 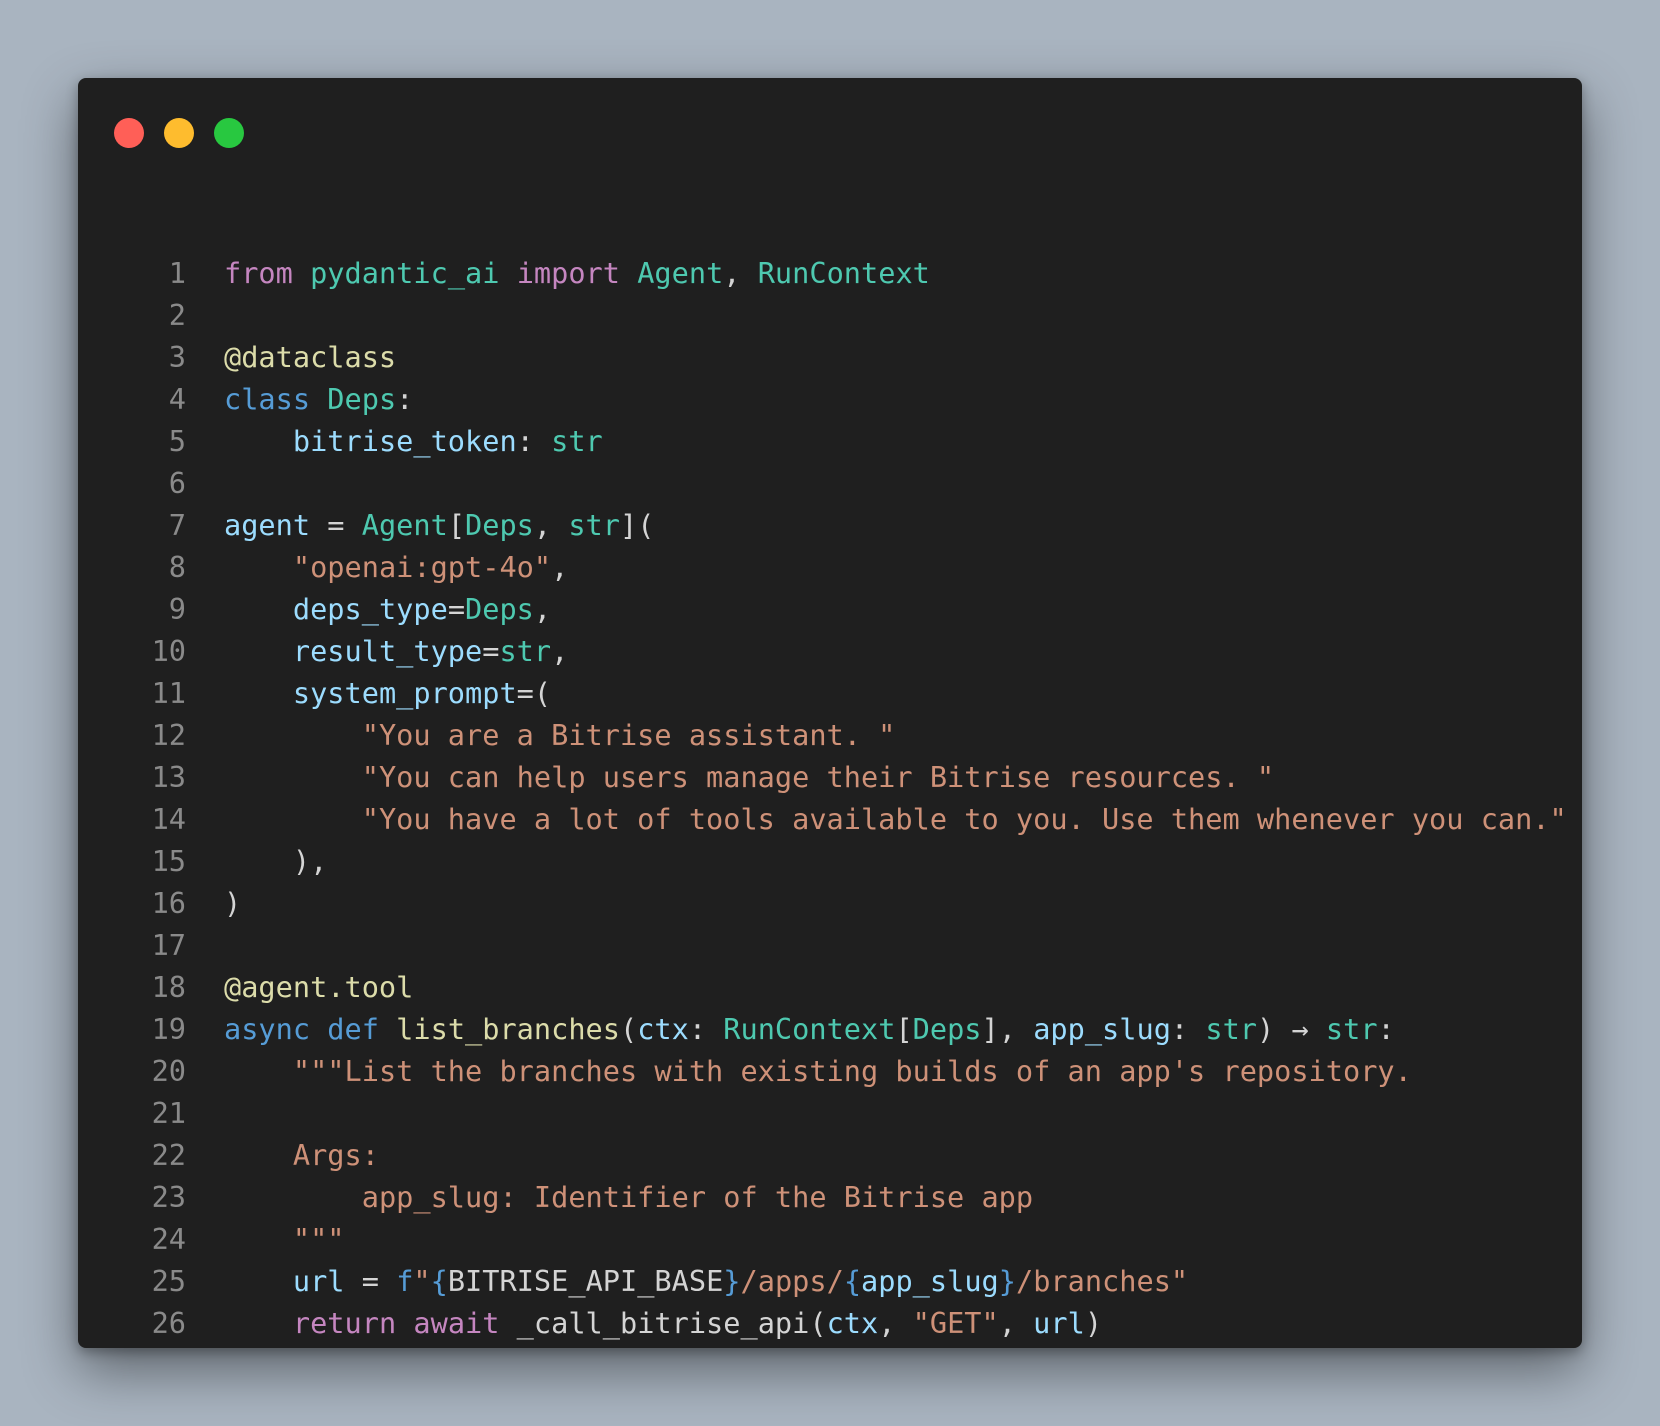 What do you see at coordinates (168, 903) in the screenshot?
I see `line-number: 16` at bounding box center [168, 903].